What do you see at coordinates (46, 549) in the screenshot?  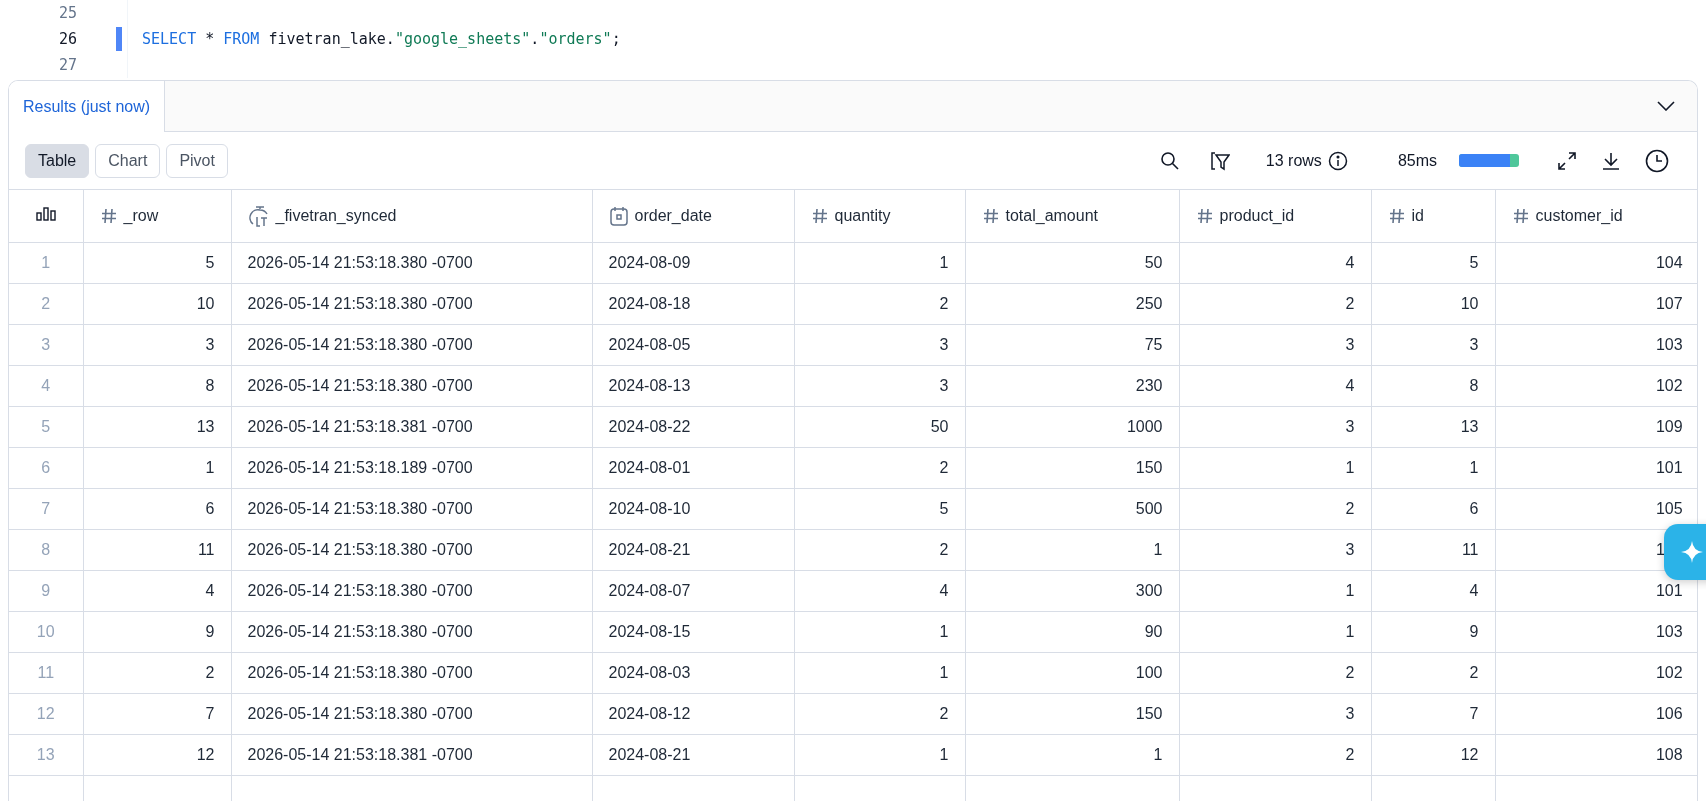 I see `row-number: 8` at bounding box center [46, 549].